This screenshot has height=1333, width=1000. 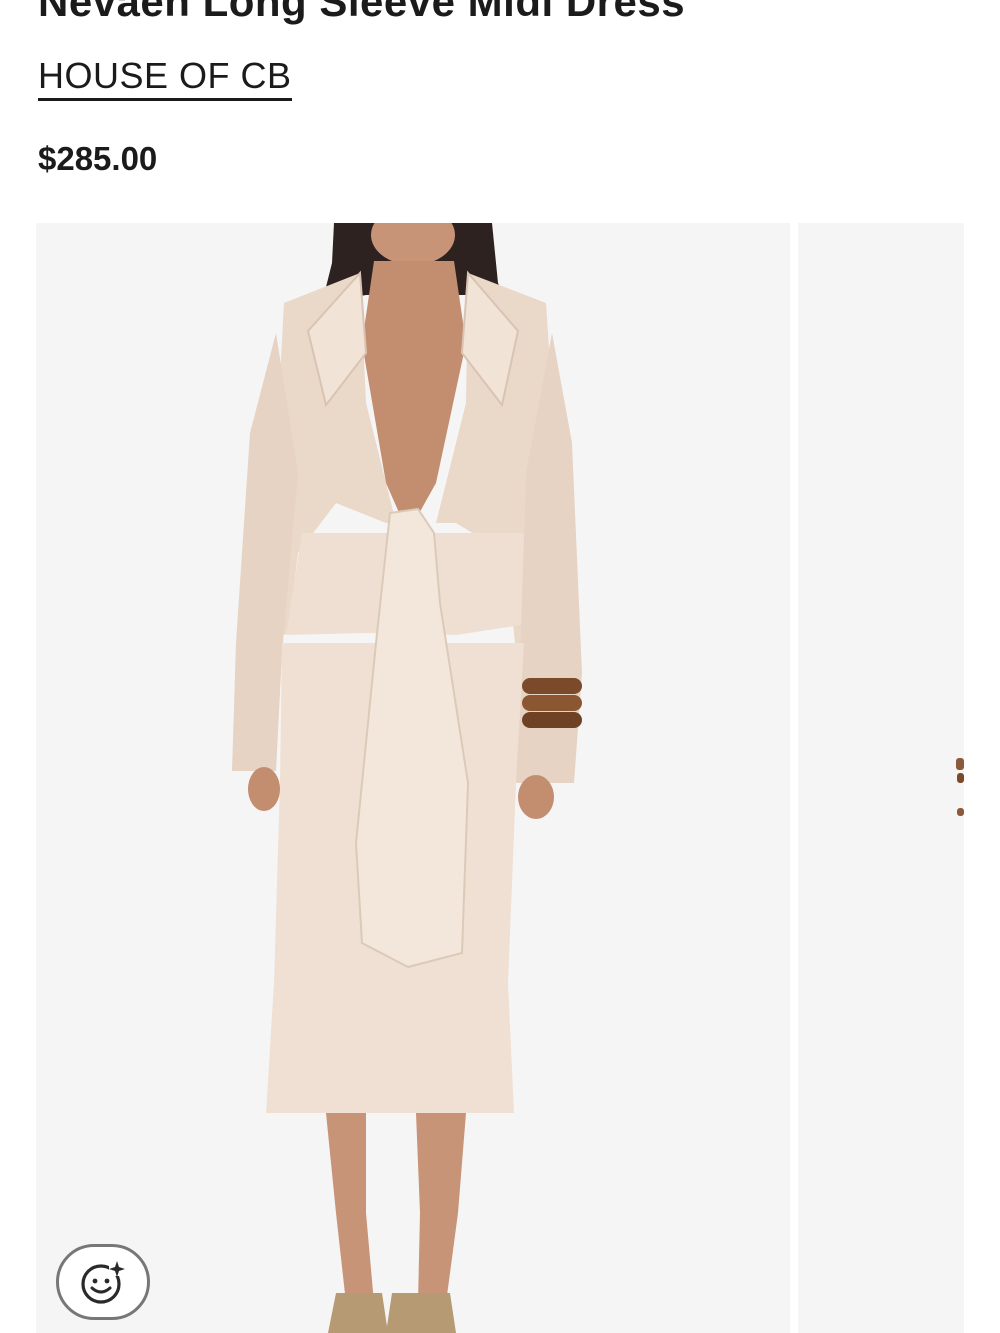 What do you see at coordinates (881, 778) in the screenshot?
I see `gallery-slide-next` at bounding box center [881, 778].